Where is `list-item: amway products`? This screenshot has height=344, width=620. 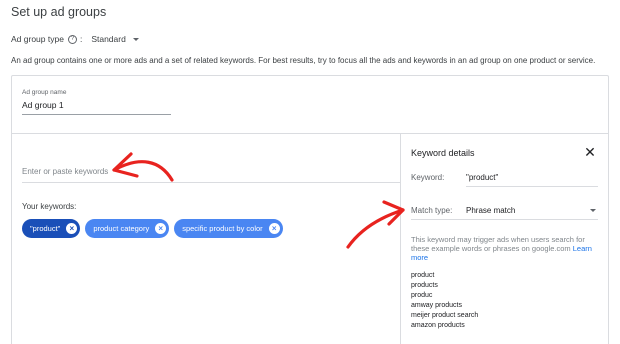 list-item: amway products is located at coordinates (436, 305).